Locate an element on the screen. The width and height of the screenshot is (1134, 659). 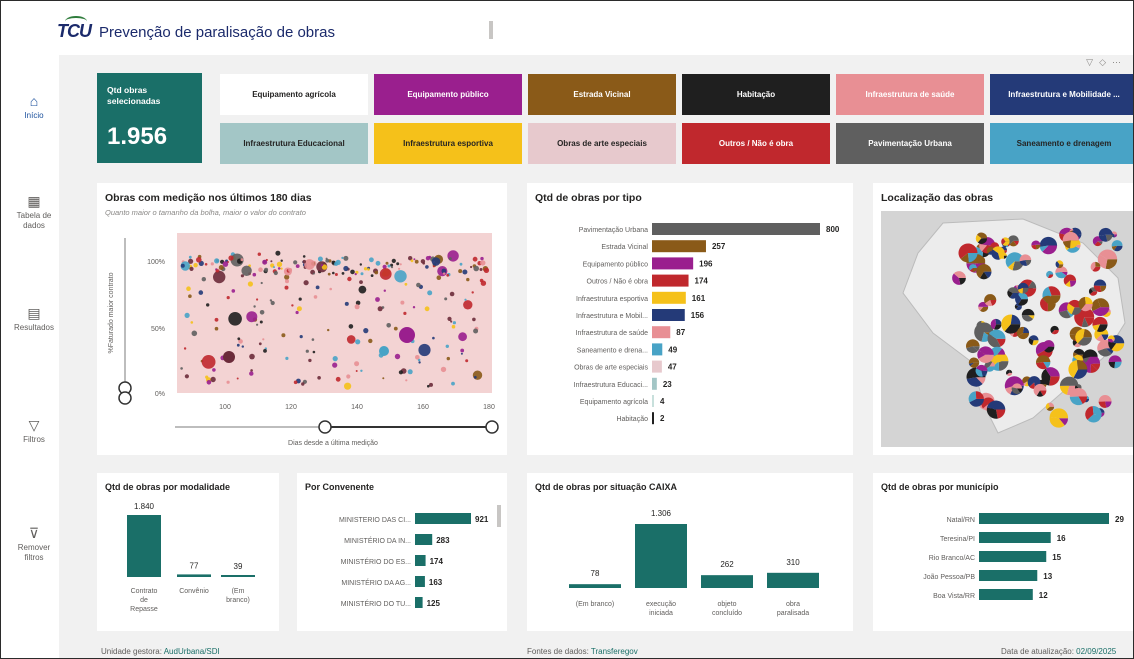
slicer-tile: Obras de arte especiais is located at coordinates (602, 143).